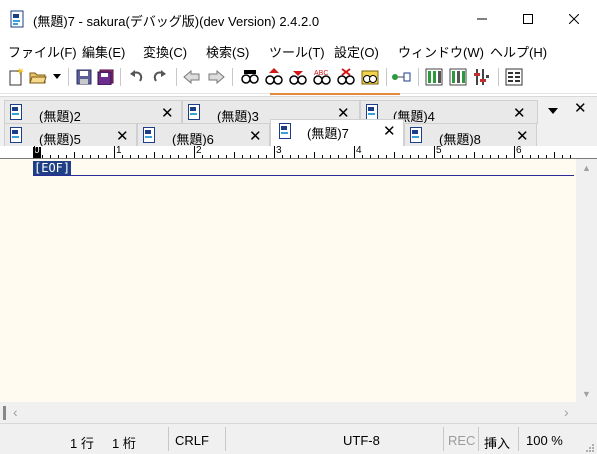 This screenshot has width=597, height=454. What do you see at coordinates (346, 77) in the screenshot?
I see `clear-mark-icon` at bounding box center [346, 77].